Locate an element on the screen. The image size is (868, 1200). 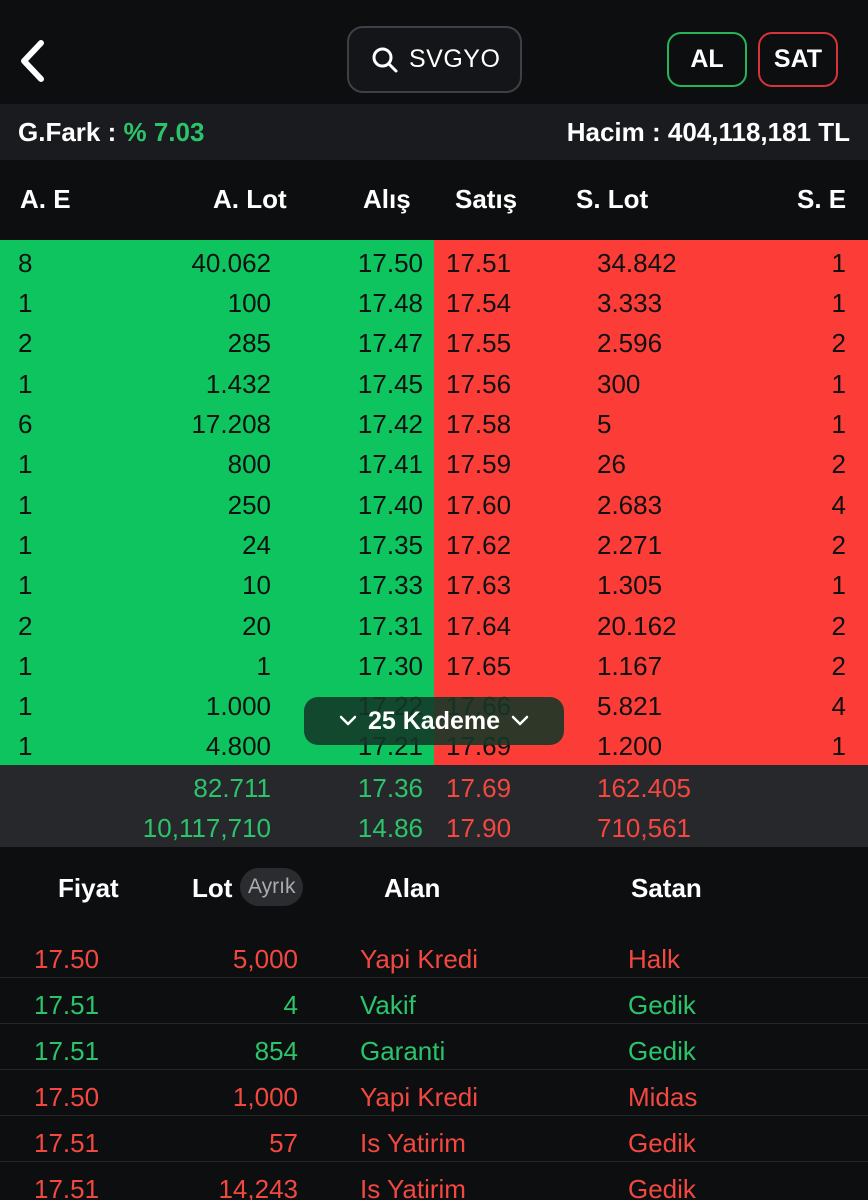
depth-row: 1 800 17.41 17.59 26 2 is located at coordinates (434, 463).